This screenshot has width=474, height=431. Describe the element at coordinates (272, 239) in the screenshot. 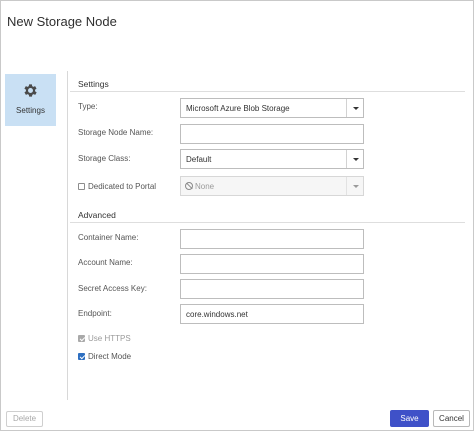

I see `container-name-input` at that location.